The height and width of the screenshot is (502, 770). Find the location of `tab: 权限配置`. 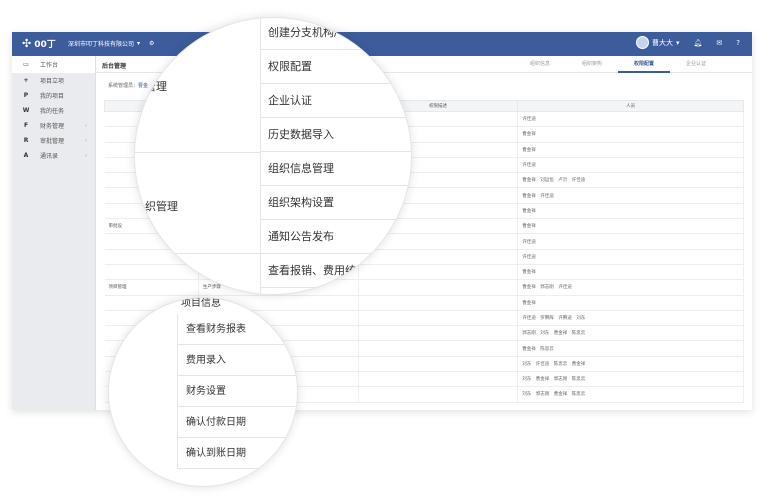

tab: 权限配置 is located at coordinates (644, 64).